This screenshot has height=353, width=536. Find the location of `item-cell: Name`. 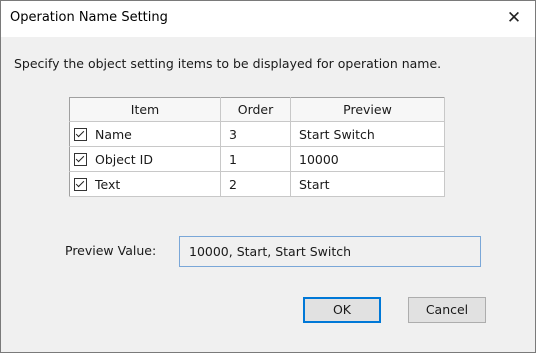

item-cell: Name is located at coordinates (145, 134).